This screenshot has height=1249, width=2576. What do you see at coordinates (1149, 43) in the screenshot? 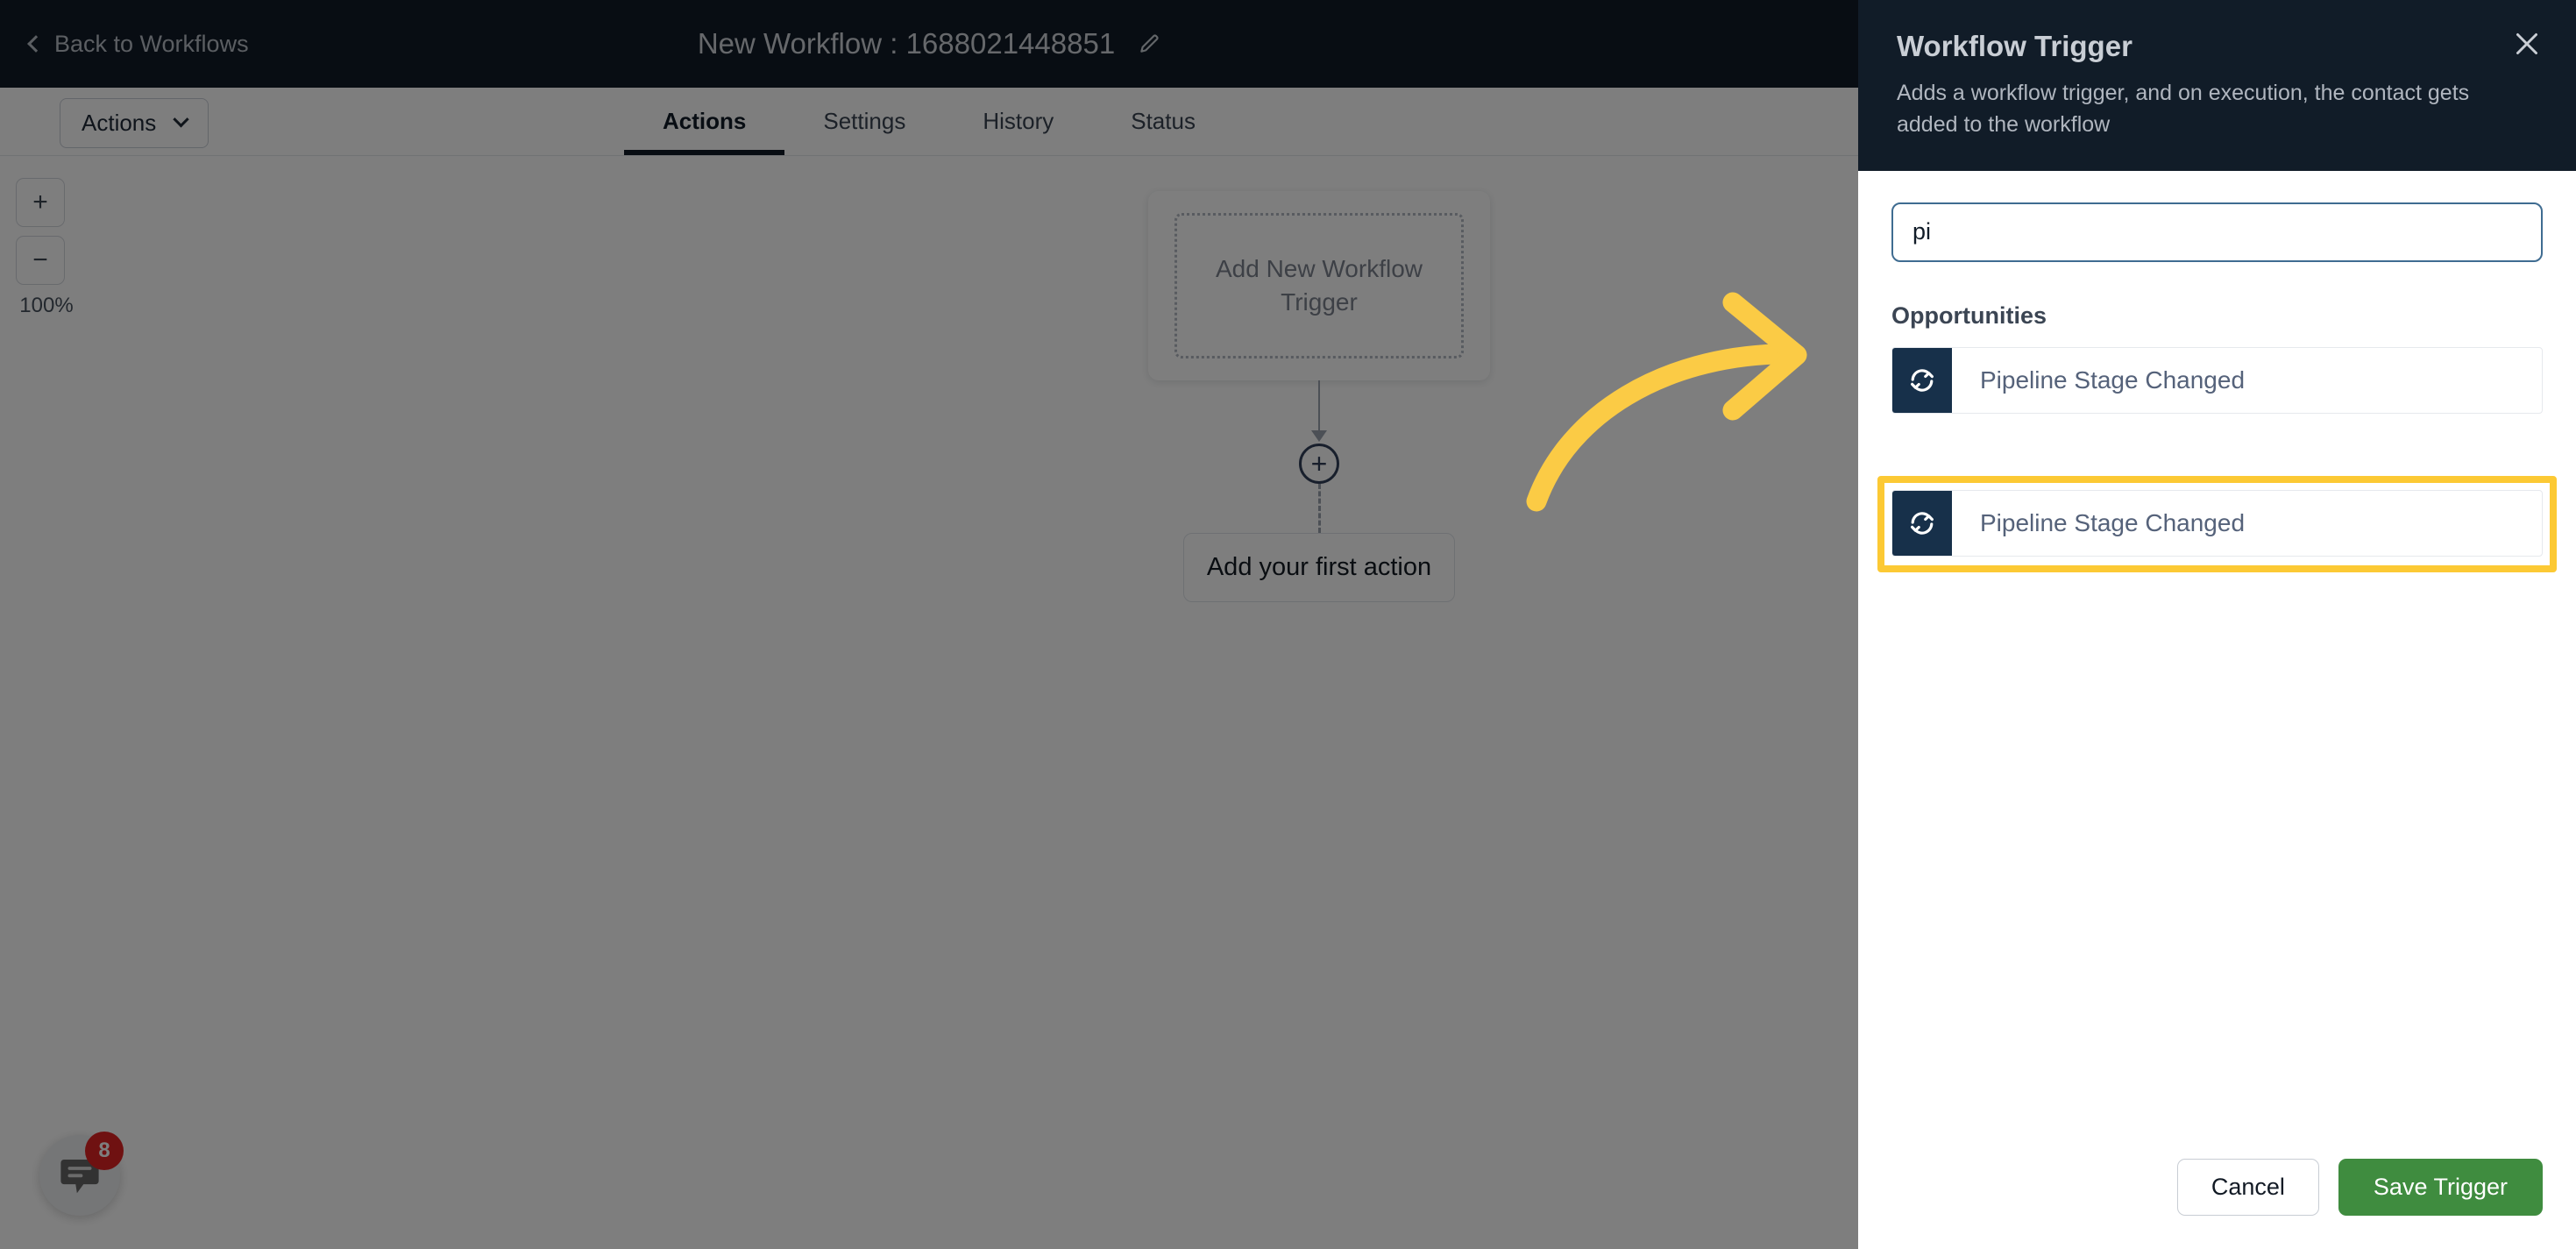
I see `pencil-icon` at bounding box center [1149, 43].